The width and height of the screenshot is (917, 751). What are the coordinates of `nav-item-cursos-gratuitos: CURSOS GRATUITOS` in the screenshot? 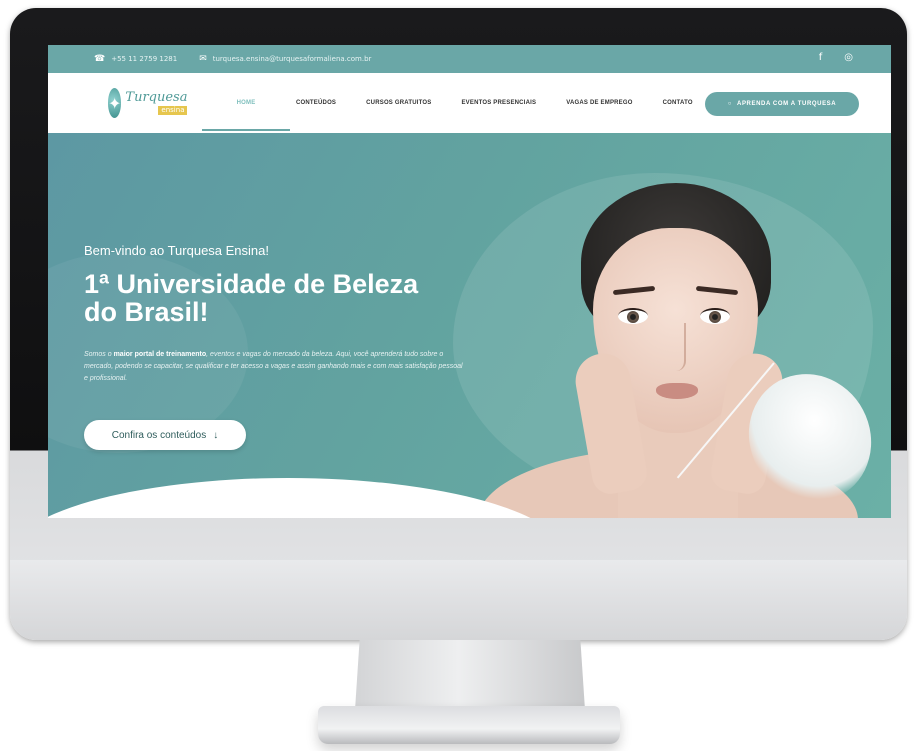 It's located at (398, 103).